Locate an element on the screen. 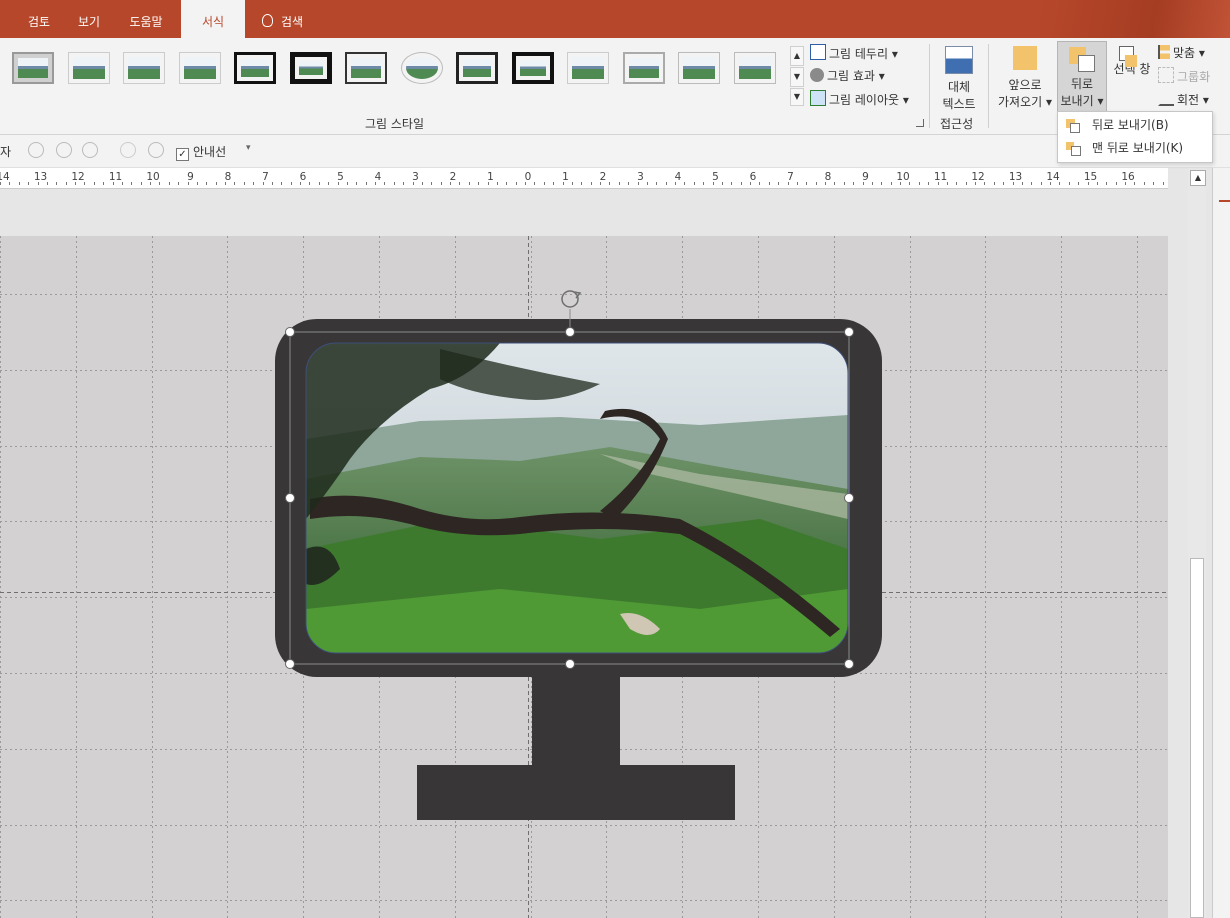 This screenshot has height=918, width=1230. rotation-handle-icon is located at coordinates (571, 299).